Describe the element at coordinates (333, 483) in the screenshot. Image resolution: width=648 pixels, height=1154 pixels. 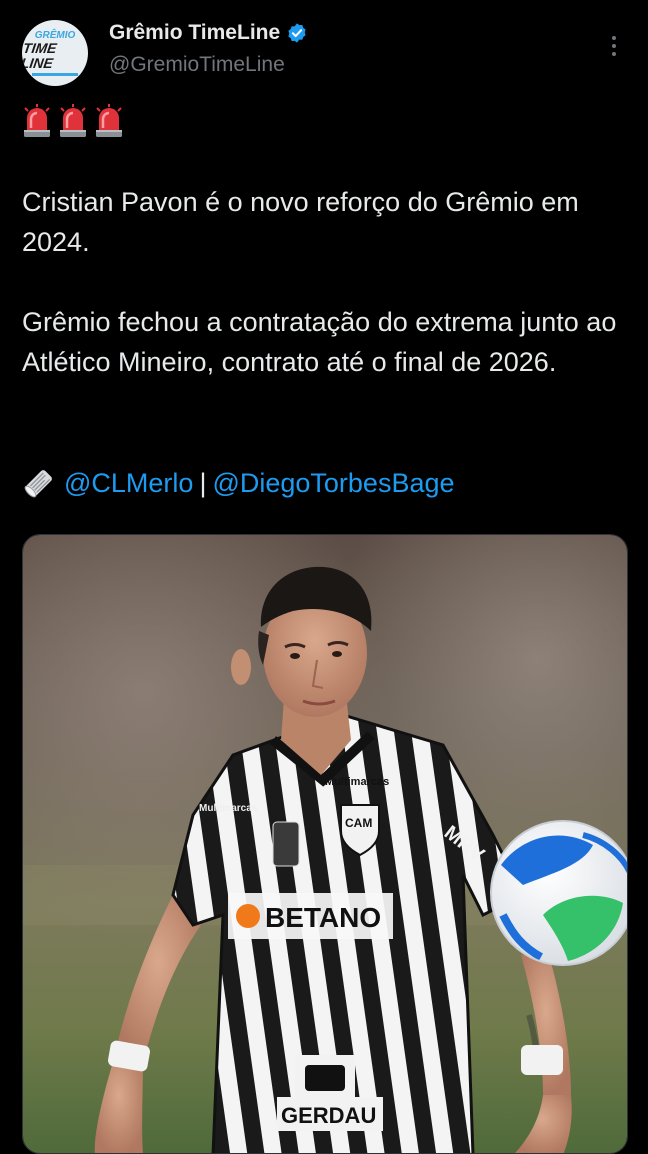
I see `mention-link: @DiegoTorbesBage` at that location.